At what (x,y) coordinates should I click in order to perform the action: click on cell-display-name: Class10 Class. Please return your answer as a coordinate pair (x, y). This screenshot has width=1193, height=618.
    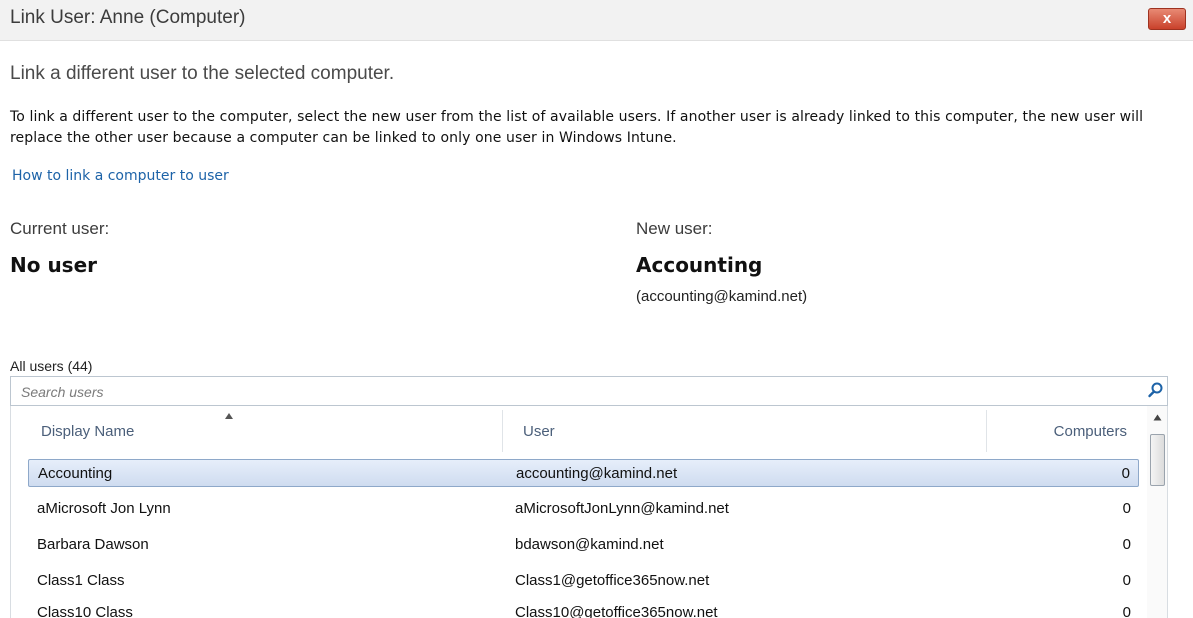
    Looking at the image, I should click on (85, 611).